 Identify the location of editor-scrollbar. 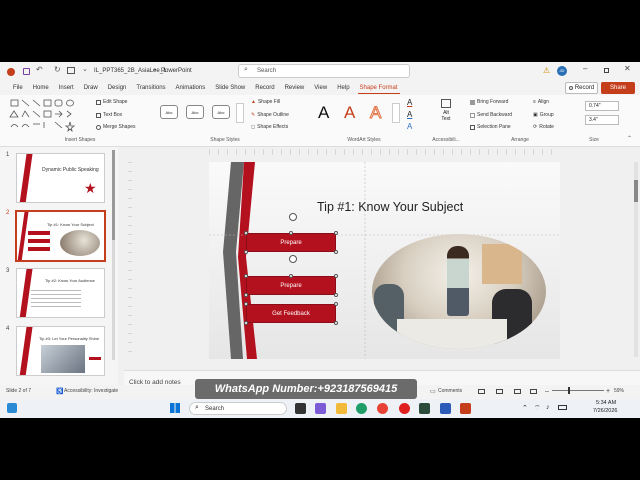
(636, 259).